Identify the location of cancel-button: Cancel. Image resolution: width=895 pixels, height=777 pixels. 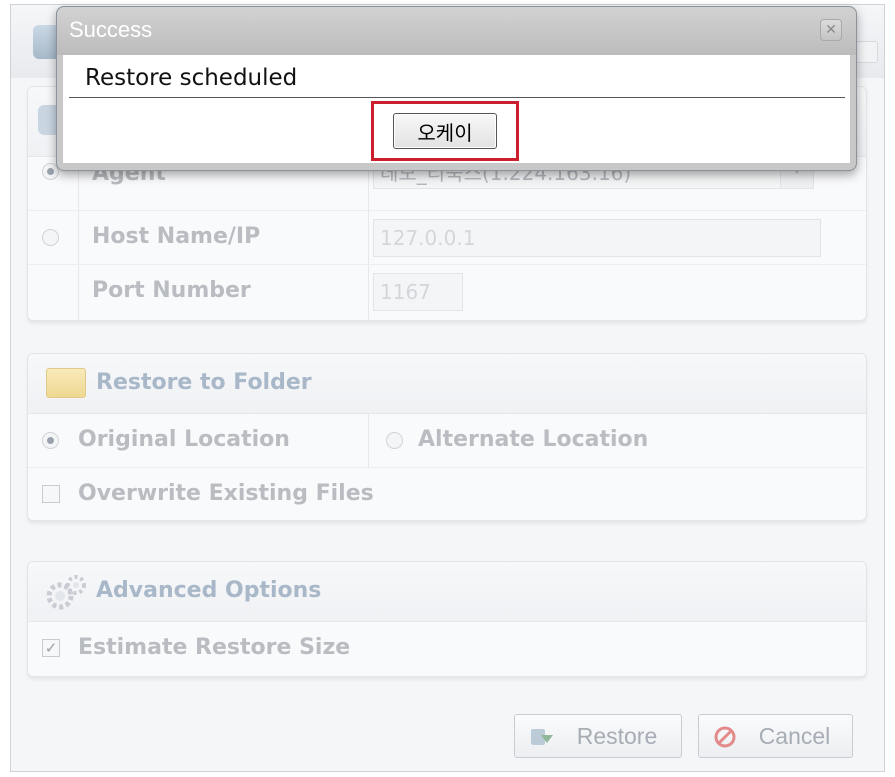
(775, 736).